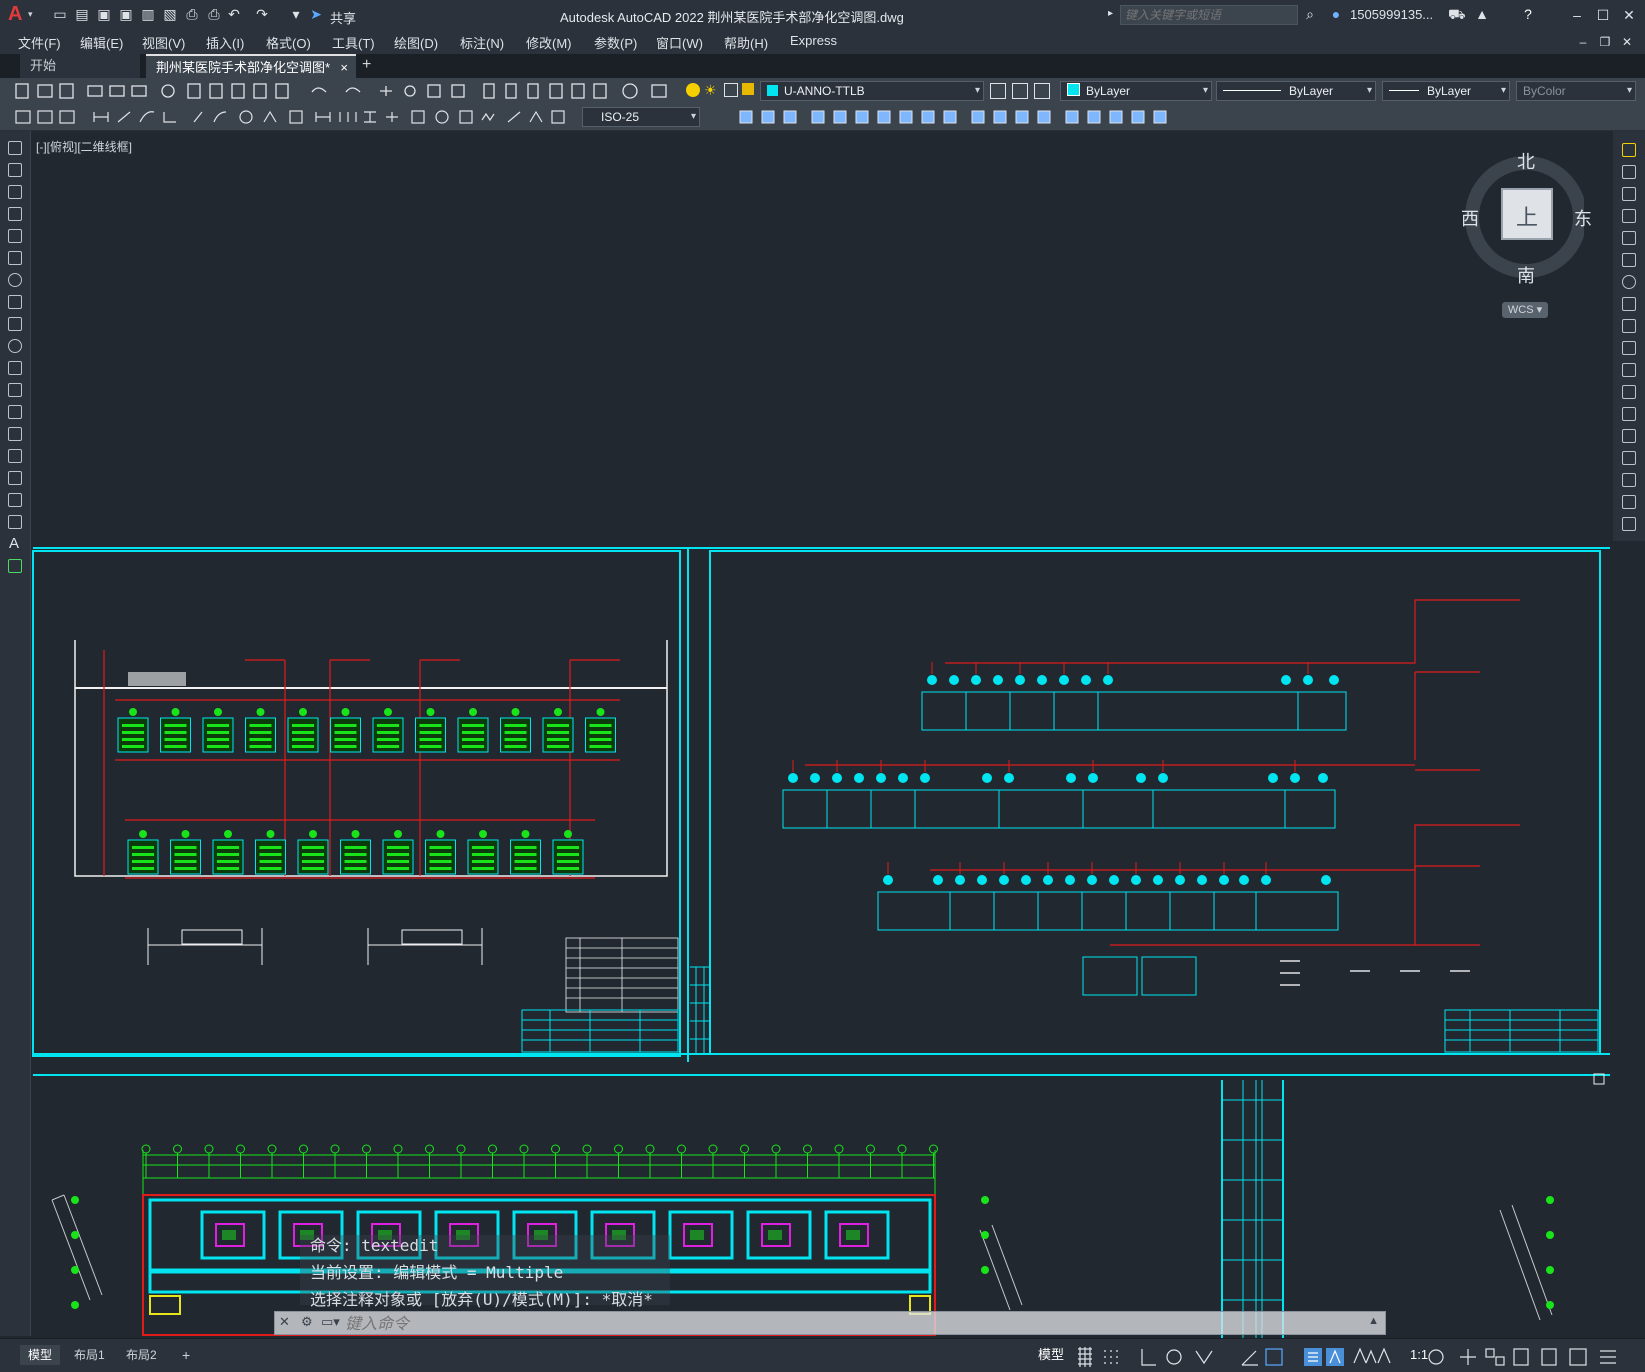 The height and width of the screenshot is (1372, 1645). I want to click on insert-block-icon, so click(15, 390).